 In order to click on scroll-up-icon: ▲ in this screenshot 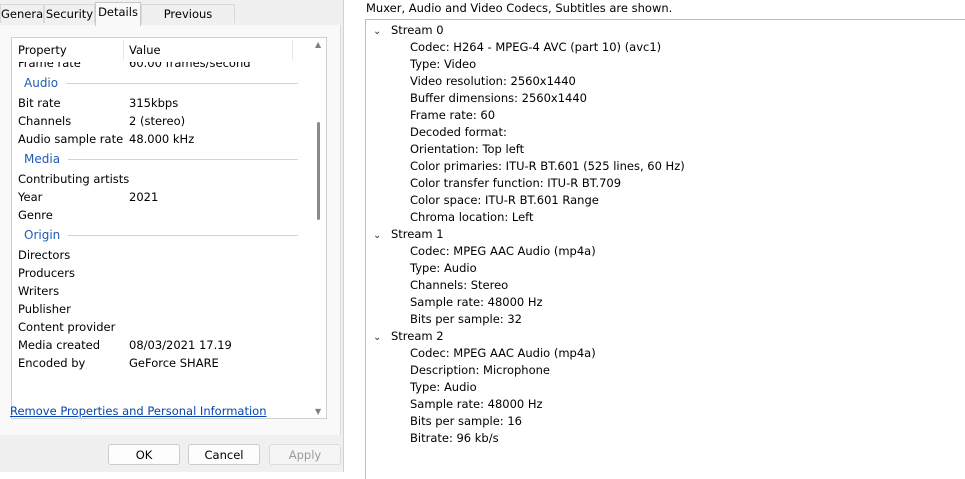, I will do `click(318, 44)`.